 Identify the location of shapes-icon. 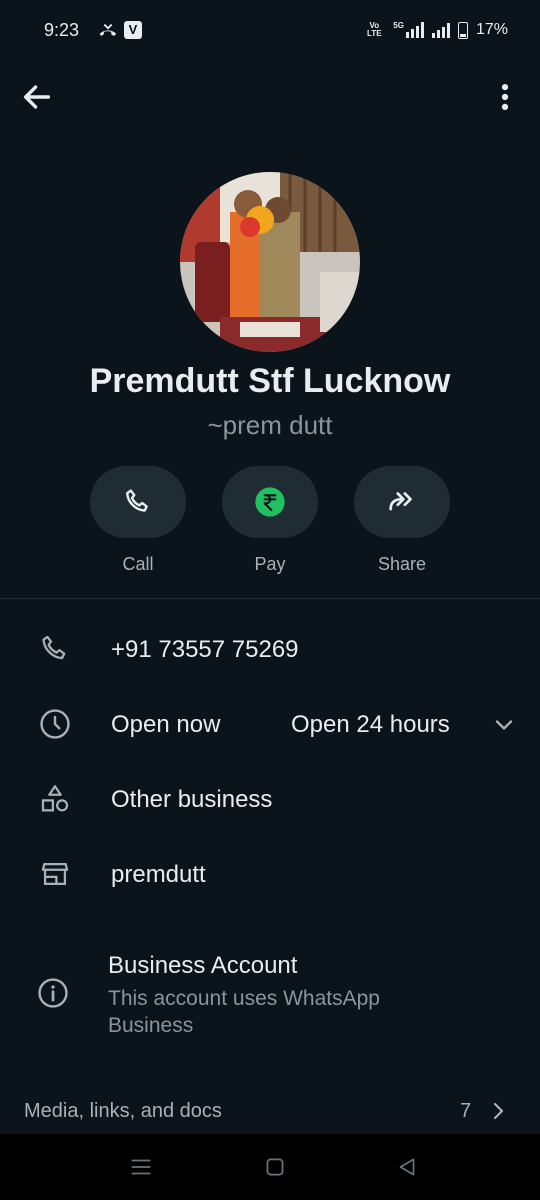
(55, 798).